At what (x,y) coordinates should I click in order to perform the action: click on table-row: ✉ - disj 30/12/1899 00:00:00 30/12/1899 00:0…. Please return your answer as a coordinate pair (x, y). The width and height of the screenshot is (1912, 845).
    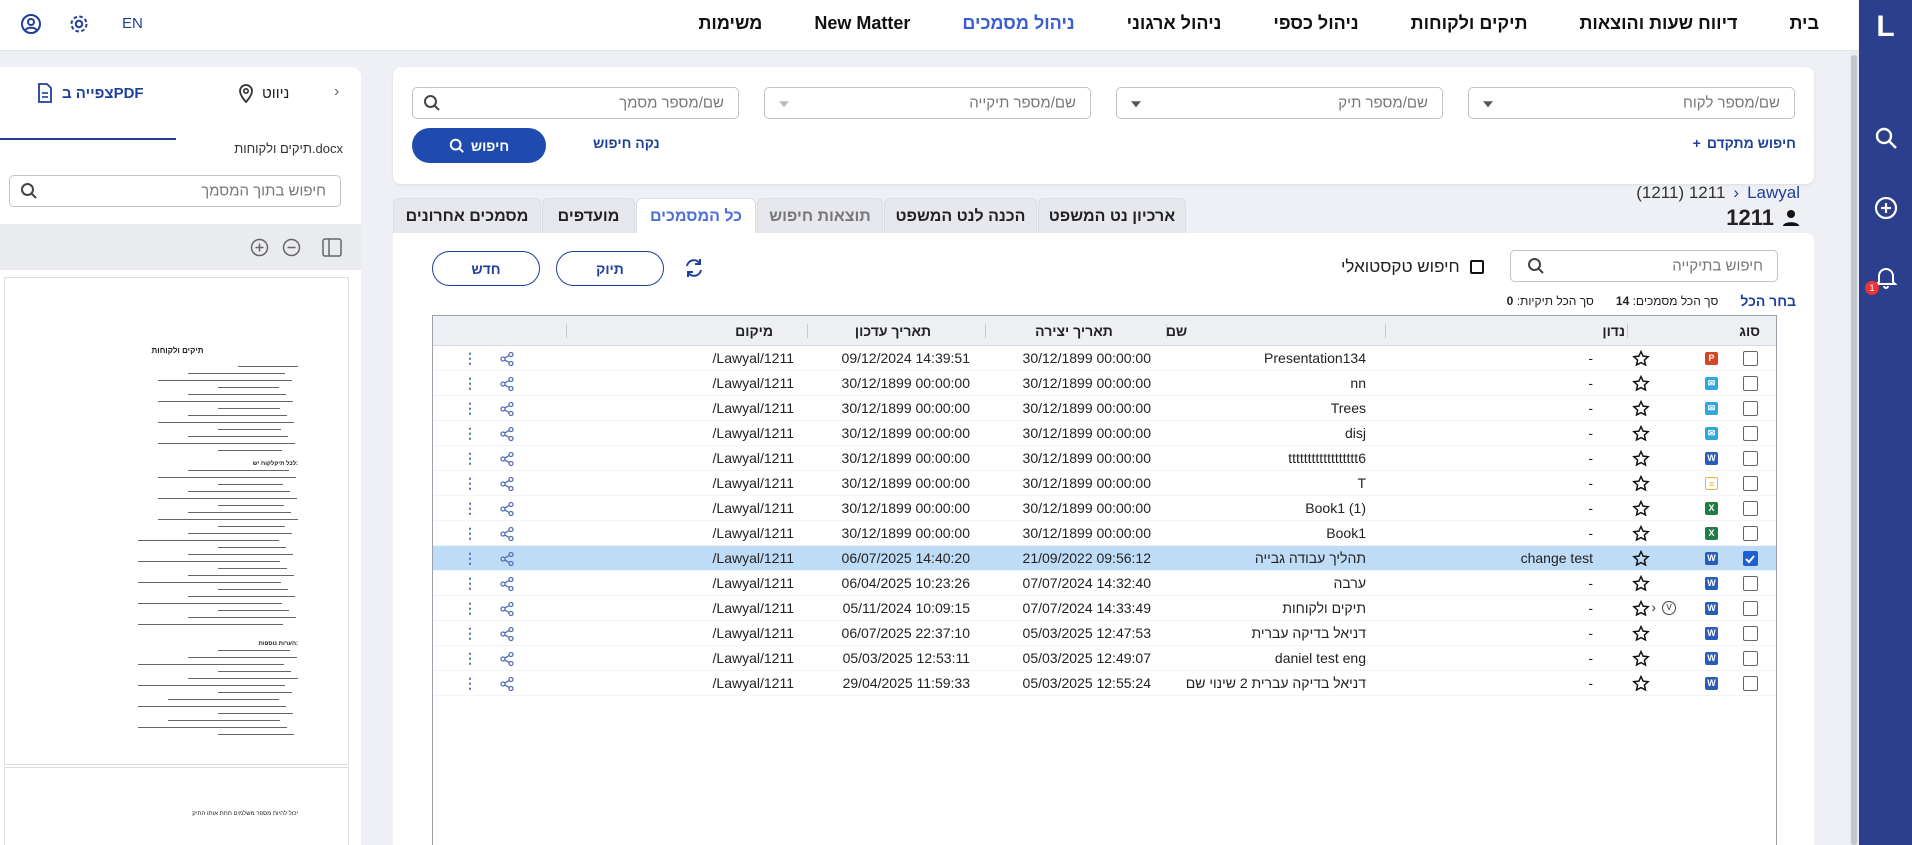
    Looking at the image, I should click on (1104, 433).